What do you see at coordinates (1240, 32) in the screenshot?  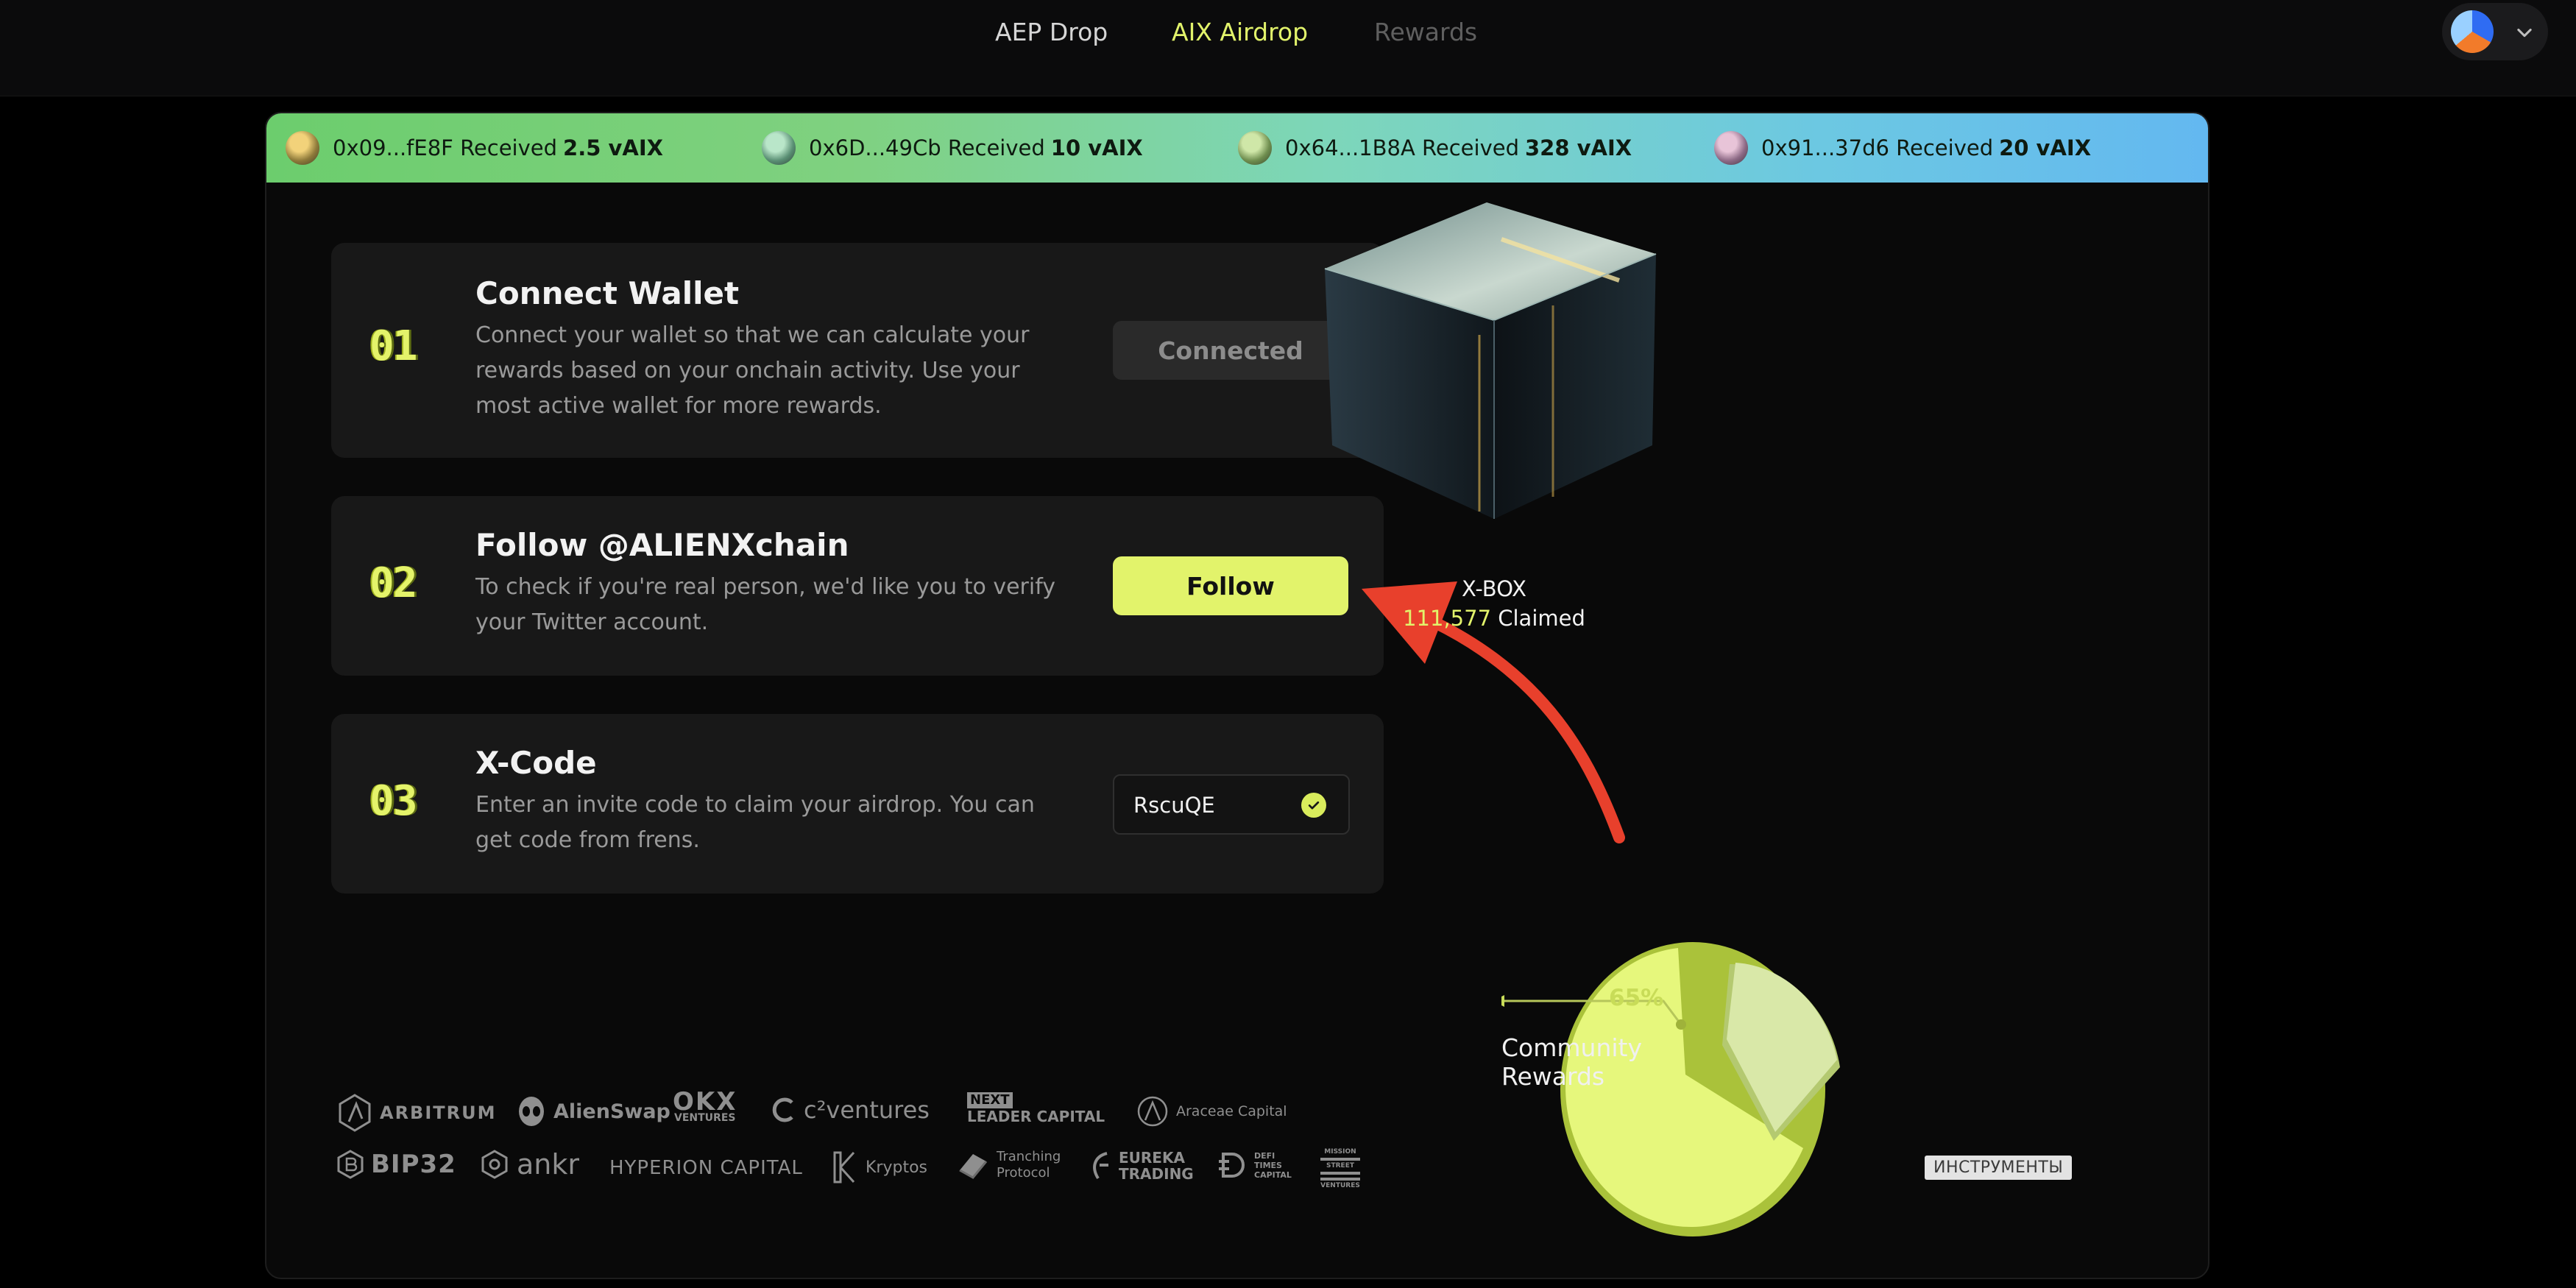 I see `tab-aix-airdrop: AIX Airdrop` at bounding box center [1240, 32].